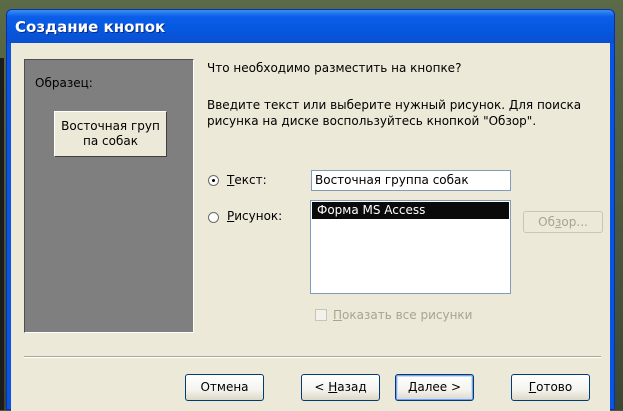 The image size is (623, 411). I want to click on list-item: Форма MS Access, so click(410, 210).